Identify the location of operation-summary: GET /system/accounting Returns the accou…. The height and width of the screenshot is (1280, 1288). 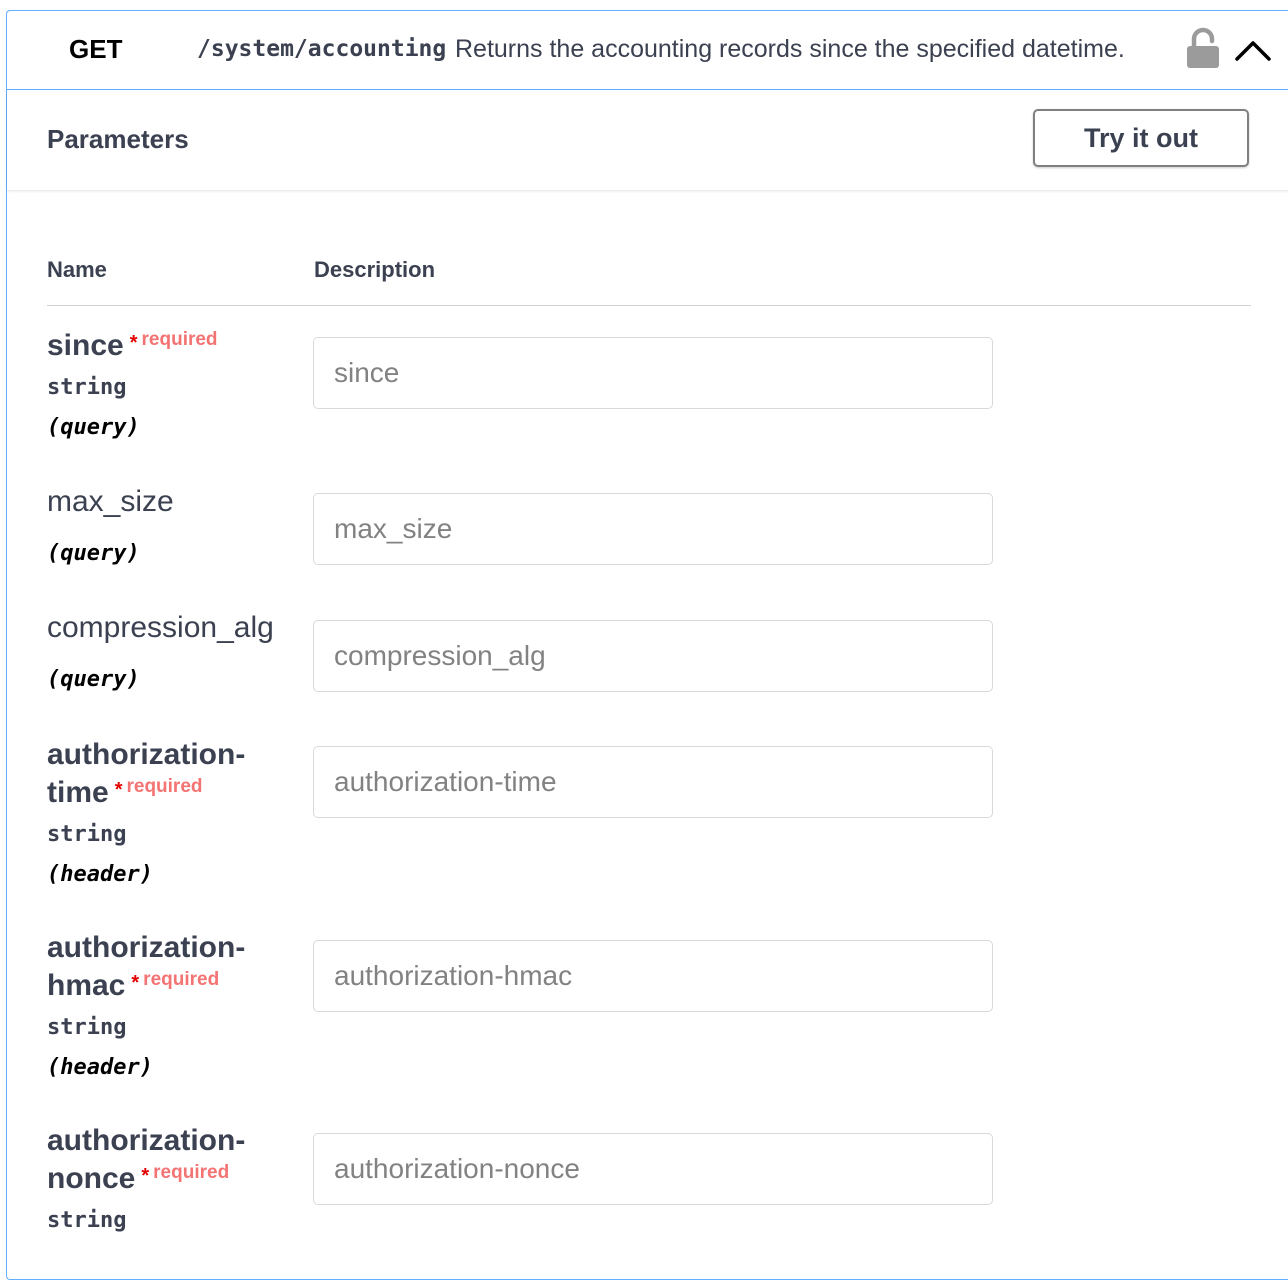
(647, 50).